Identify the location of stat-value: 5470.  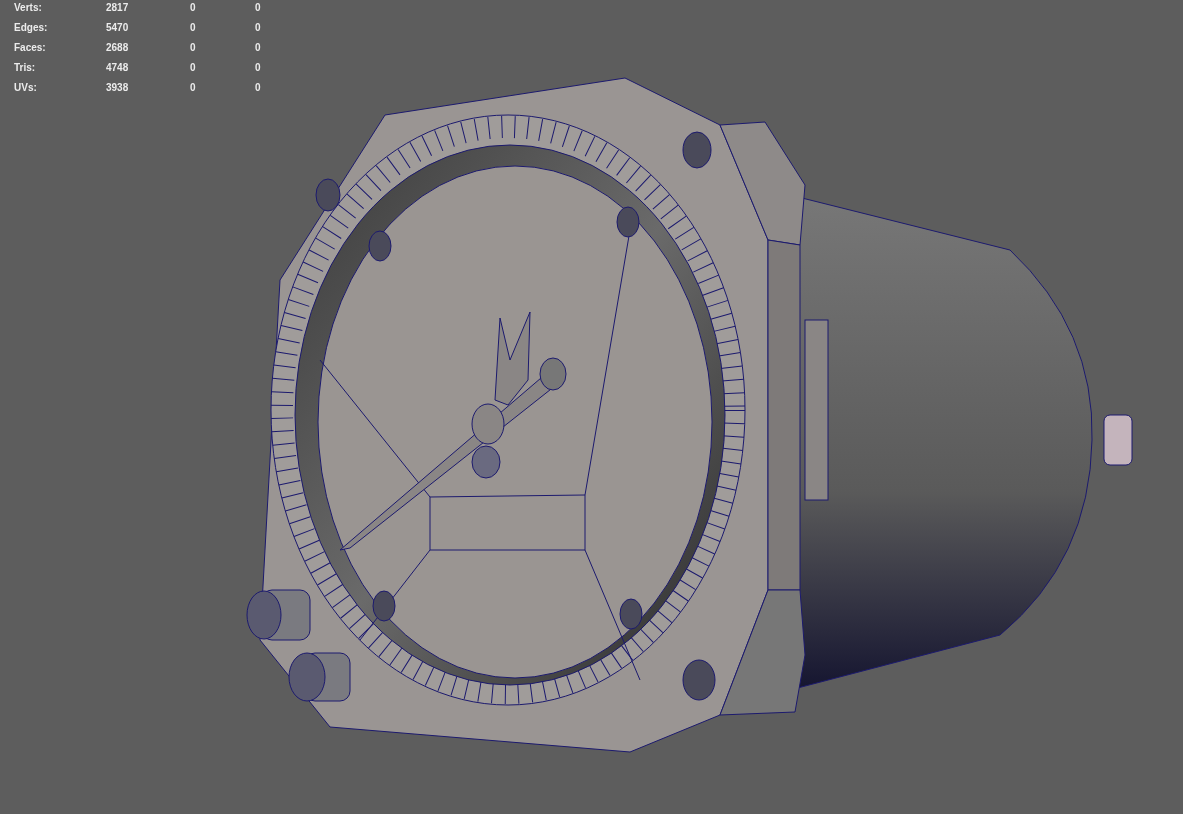
(118, 28).